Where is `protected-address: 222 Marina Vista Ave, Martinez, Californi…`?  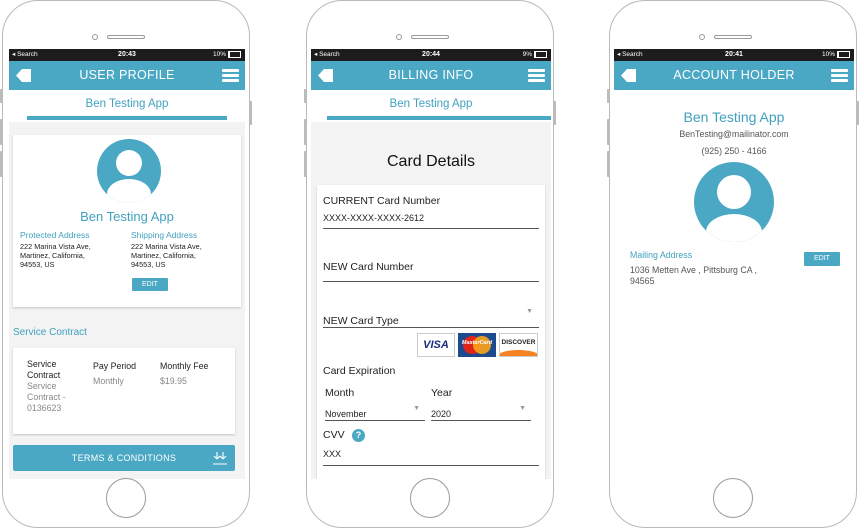 protected-address: 222 Marina Vista Ave, Martinez, Californi… is located at coordinates (55, 255).